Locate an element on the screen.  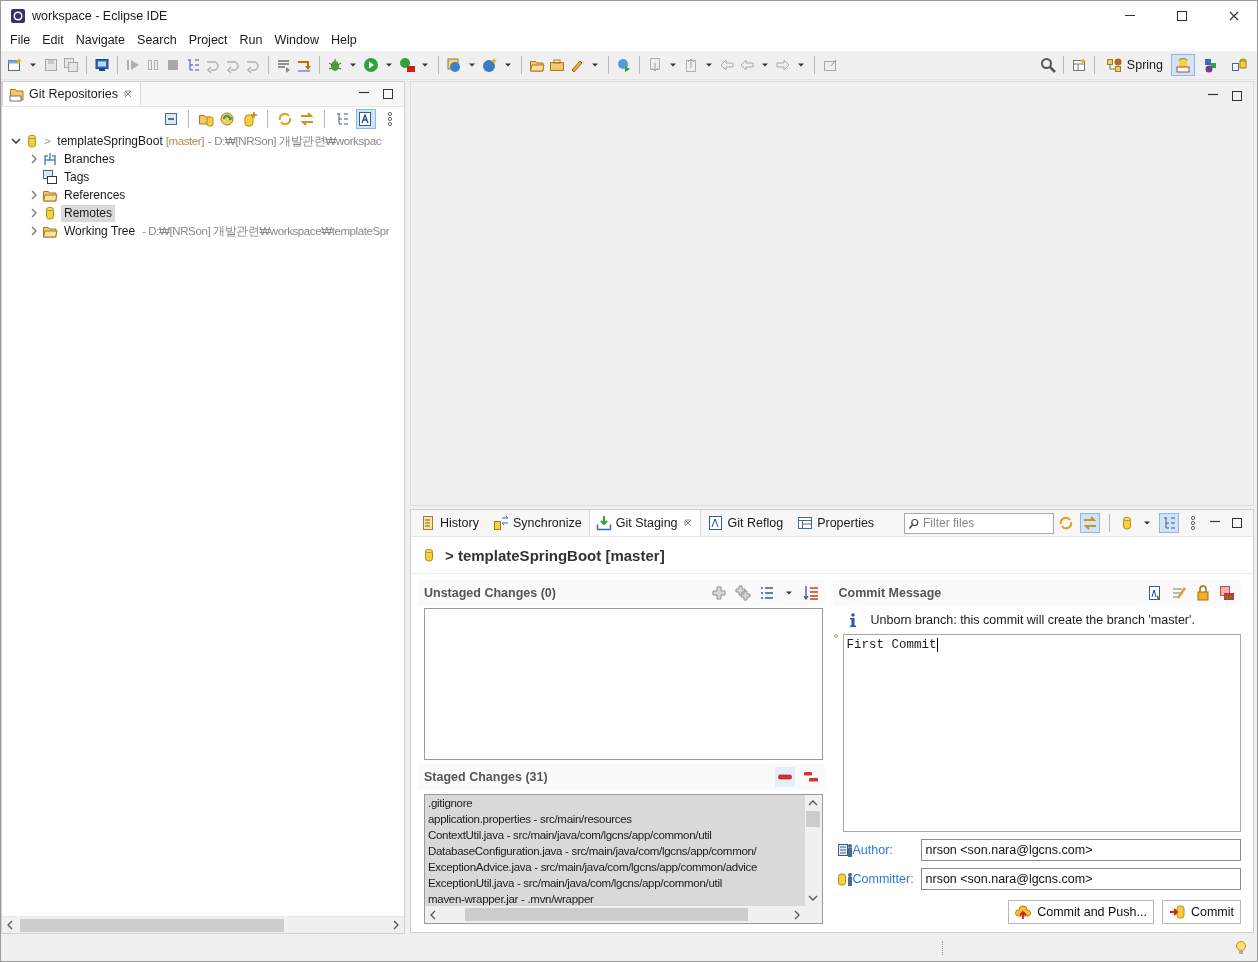
view-tab: Git Repositories is located at coordinates (71, 94).